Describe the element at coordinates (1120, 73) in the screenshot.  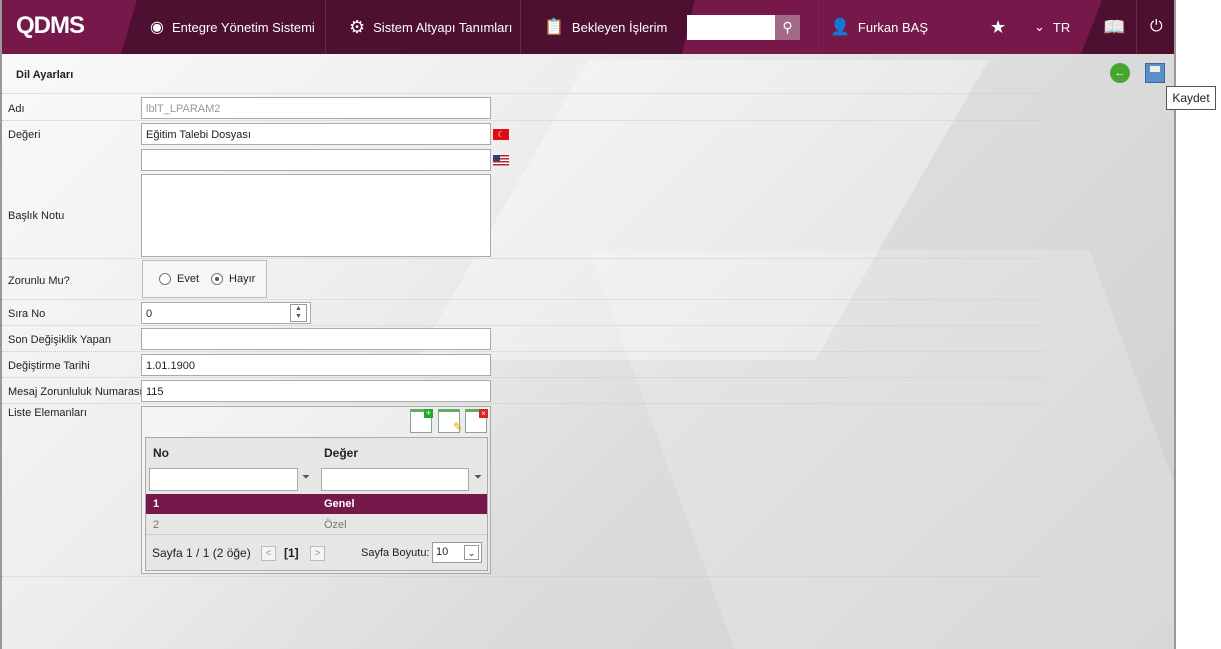
I see `back-arrow-icon: ←` at that location.